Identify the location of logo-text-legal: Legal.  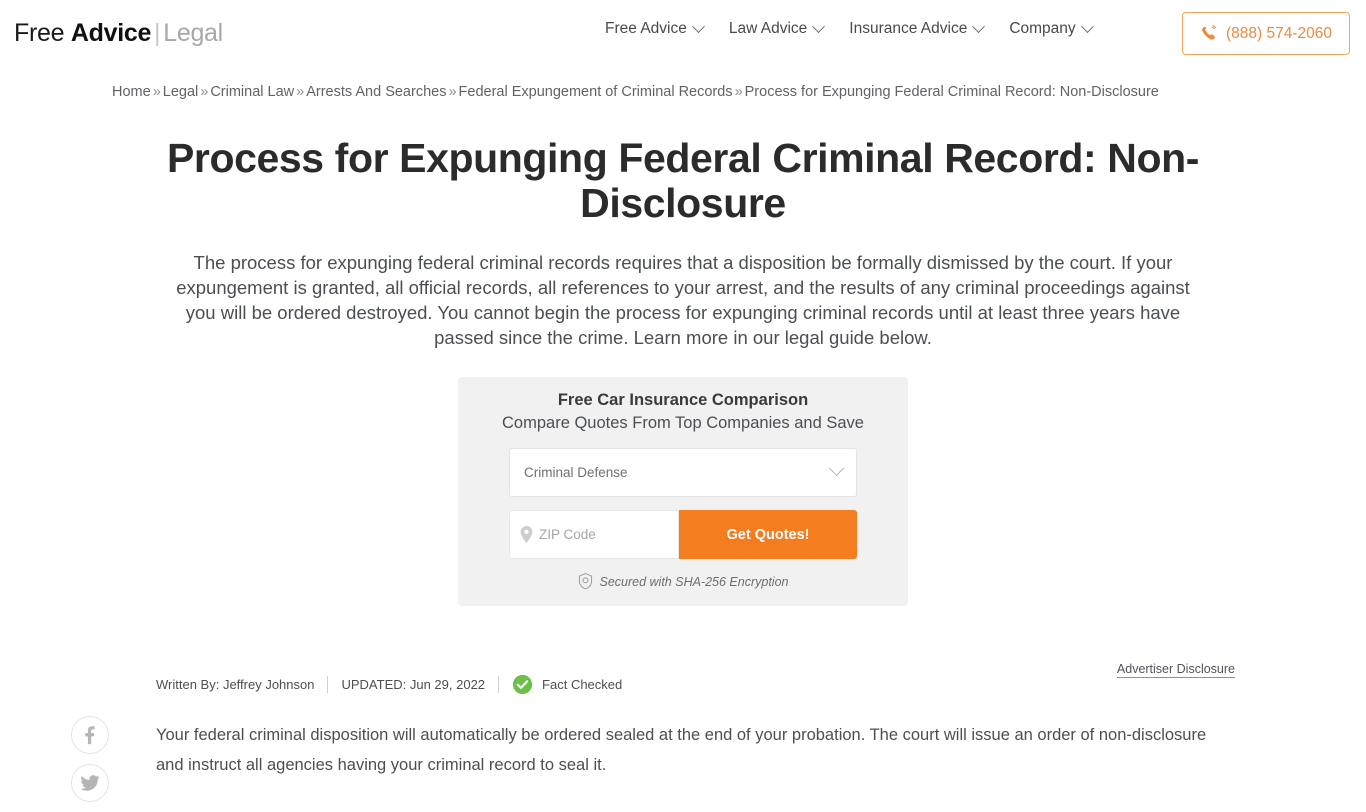
(193, 33).